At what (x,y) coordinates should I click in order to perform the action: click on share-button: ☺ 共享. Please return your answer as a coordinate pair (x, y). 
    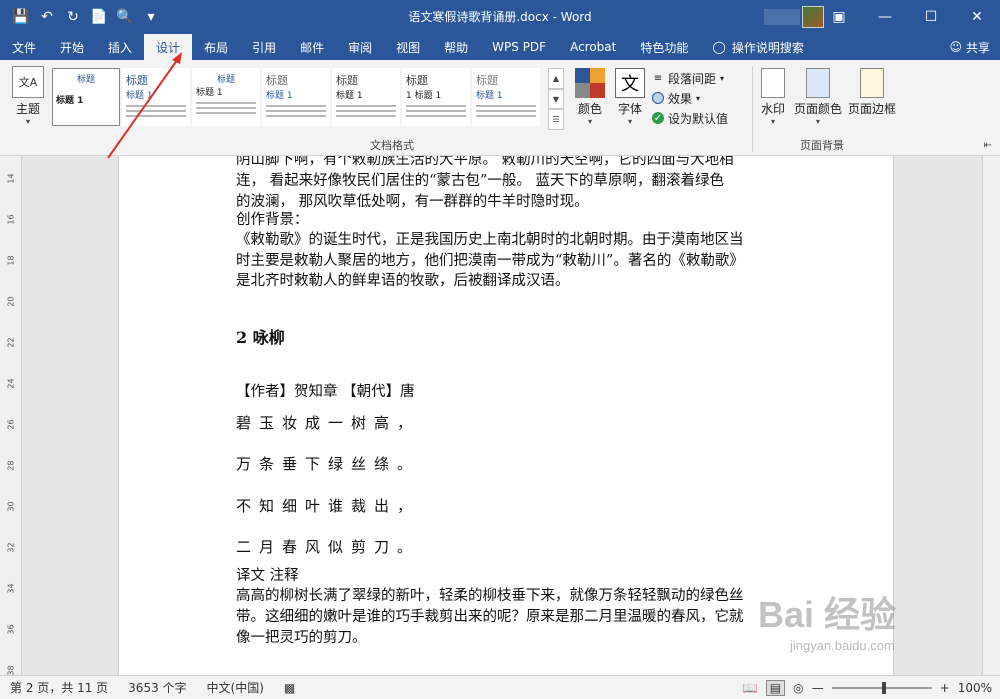
    Looking at the image, I should click on (974, 47).